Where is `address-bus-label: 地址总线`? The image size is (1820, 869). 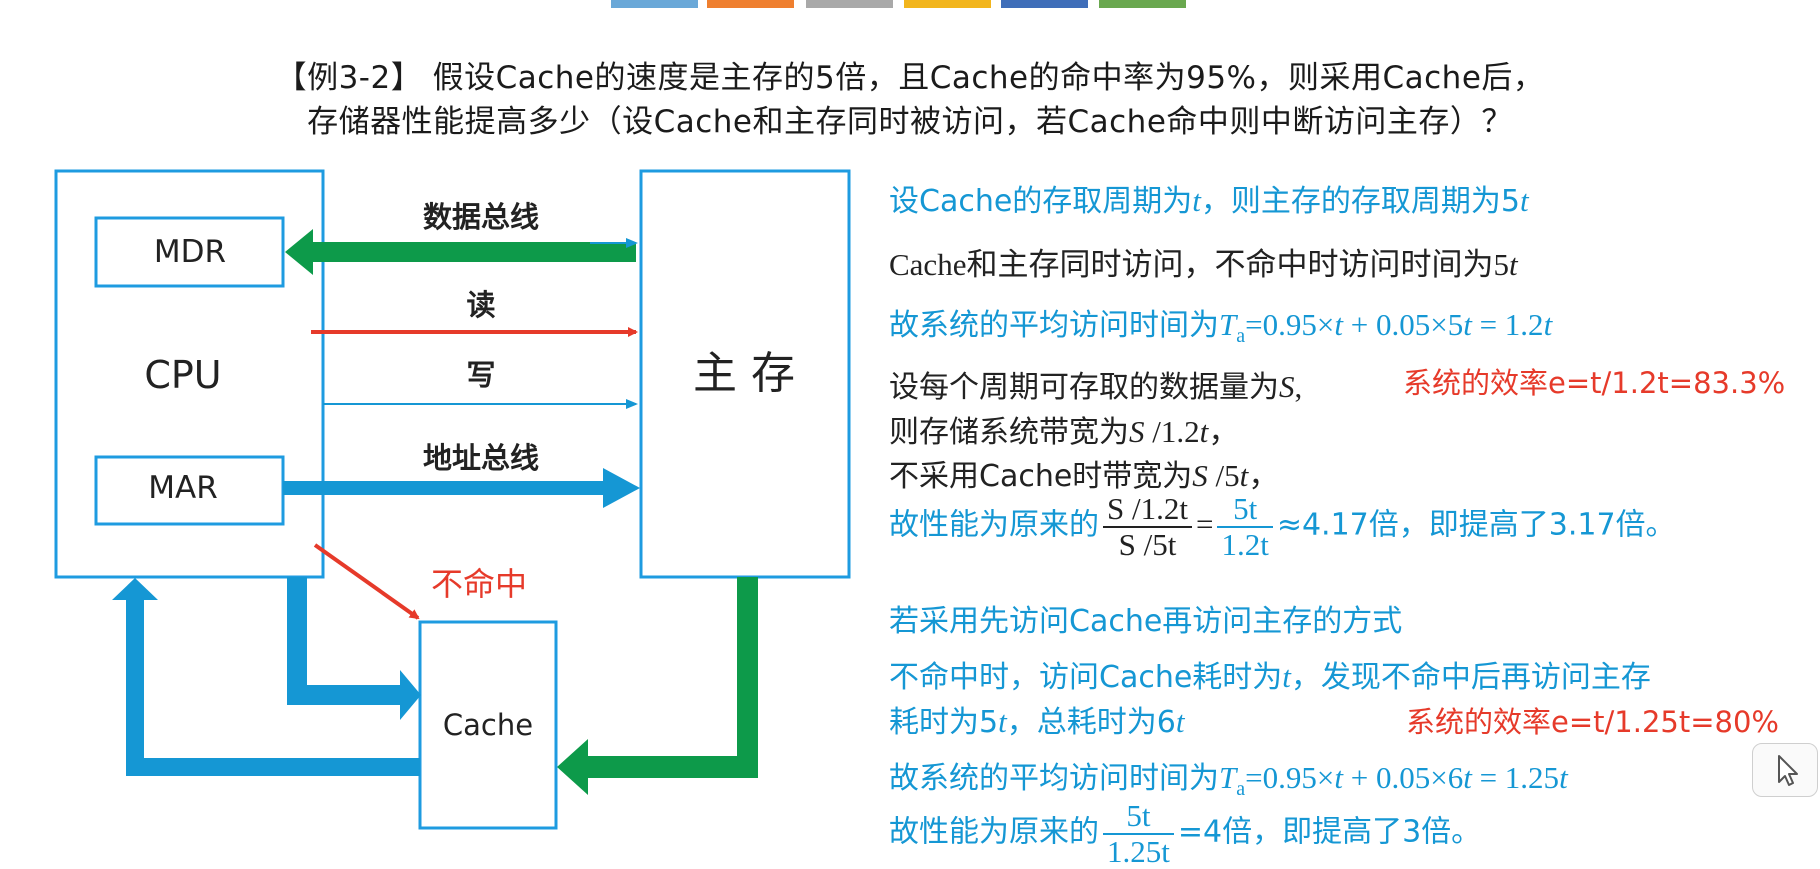
address-bus-label: 地址总线 is located at coordinates (481, 458).